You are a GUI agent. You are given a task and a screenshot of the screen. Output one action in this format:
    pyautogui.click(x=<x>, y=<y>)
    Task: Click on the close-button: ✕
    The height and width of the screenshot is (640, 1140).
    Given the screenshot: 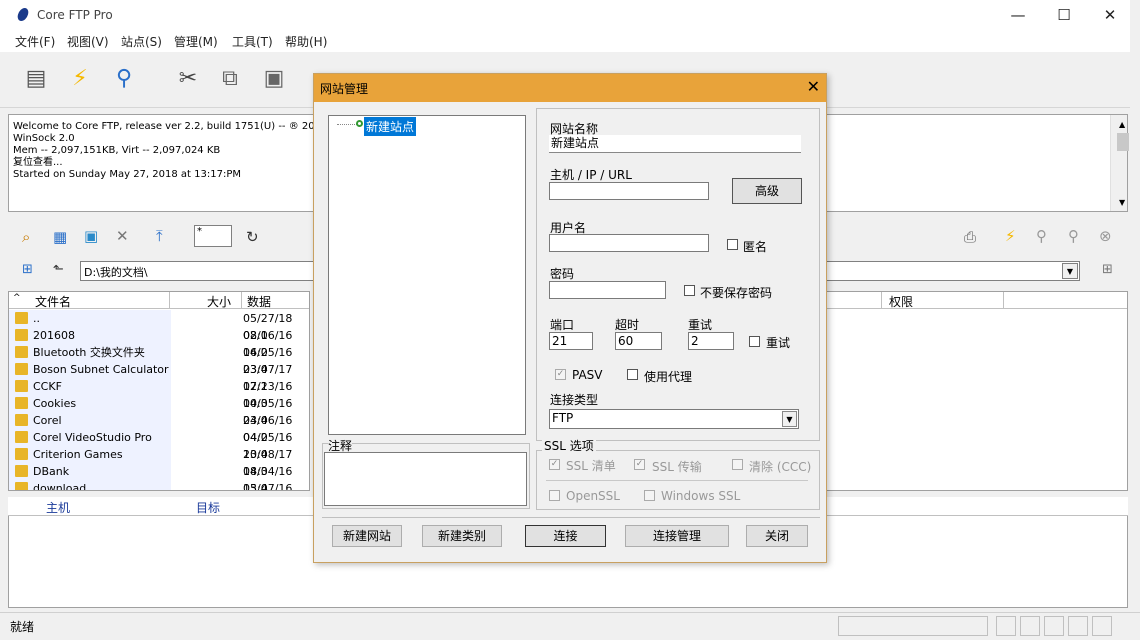 What is the action you would take?
    pyautogui.click(x=1110, y=15)
    